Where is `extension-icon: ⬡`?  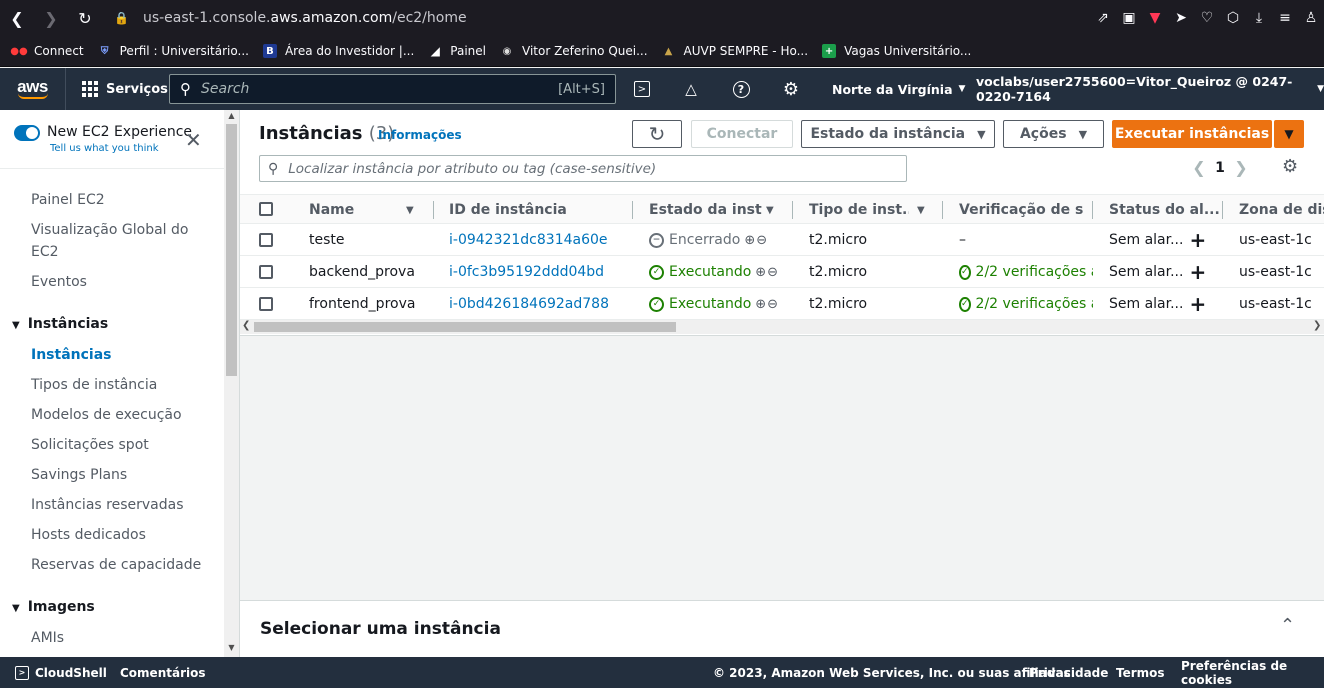 extension-icon: ⬡ is located at coordinates (1233, 18).